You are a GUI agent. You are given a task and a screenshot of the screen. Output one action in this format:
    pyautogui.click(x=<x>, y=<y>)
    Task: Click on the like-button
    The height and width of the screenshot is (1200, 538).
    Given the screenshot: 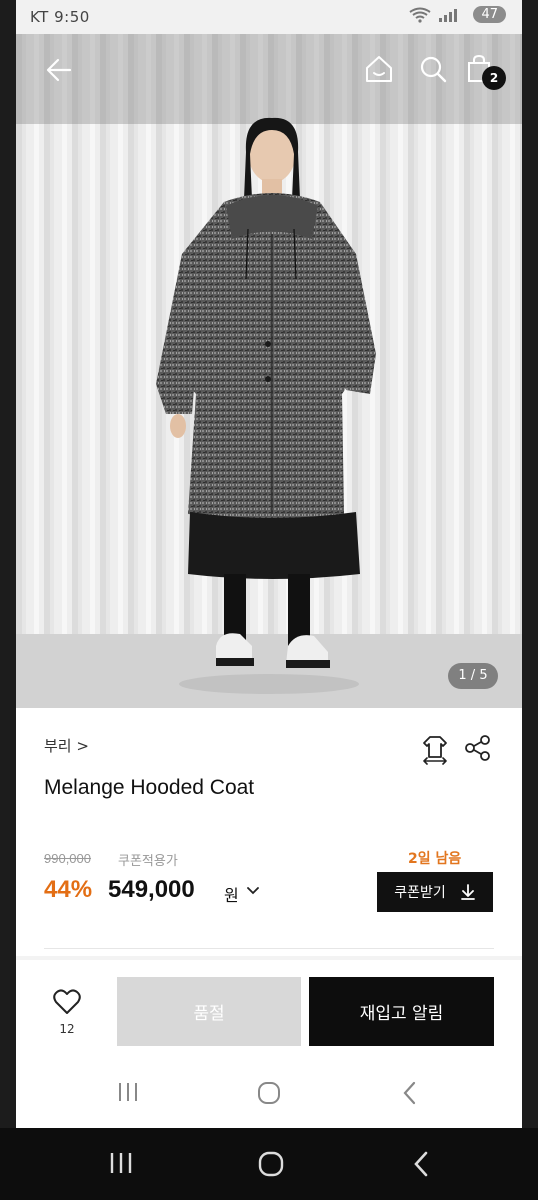 What is the action you would take?
    pyautogui.click(x=67, y=1004)
    